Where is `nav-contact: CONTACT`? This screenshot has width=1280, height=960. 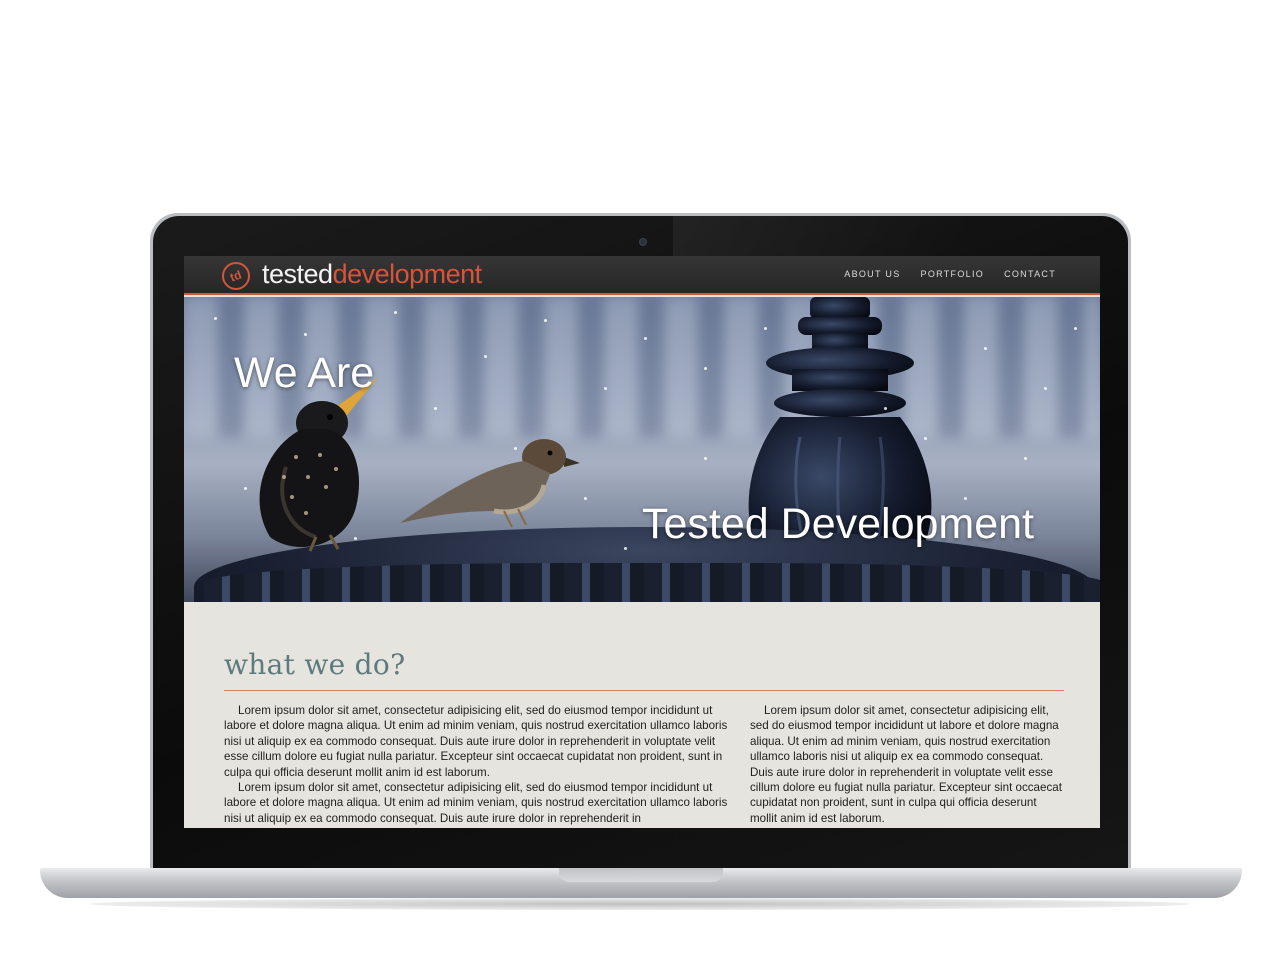 nav-contact: CONTACT is located at coordinates (1030, 274).